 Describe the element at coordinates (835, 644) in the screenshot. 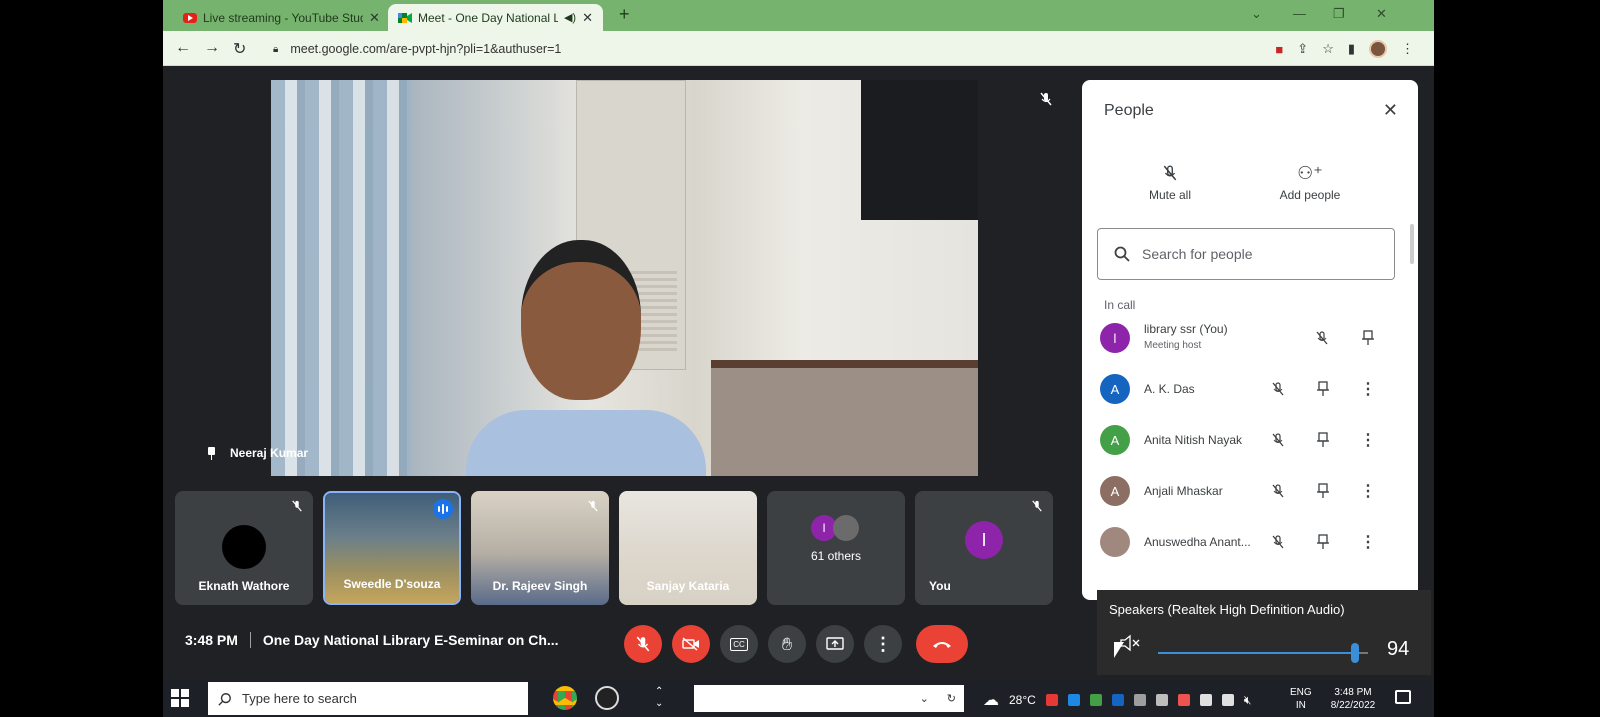

I see `present-button` at that location.